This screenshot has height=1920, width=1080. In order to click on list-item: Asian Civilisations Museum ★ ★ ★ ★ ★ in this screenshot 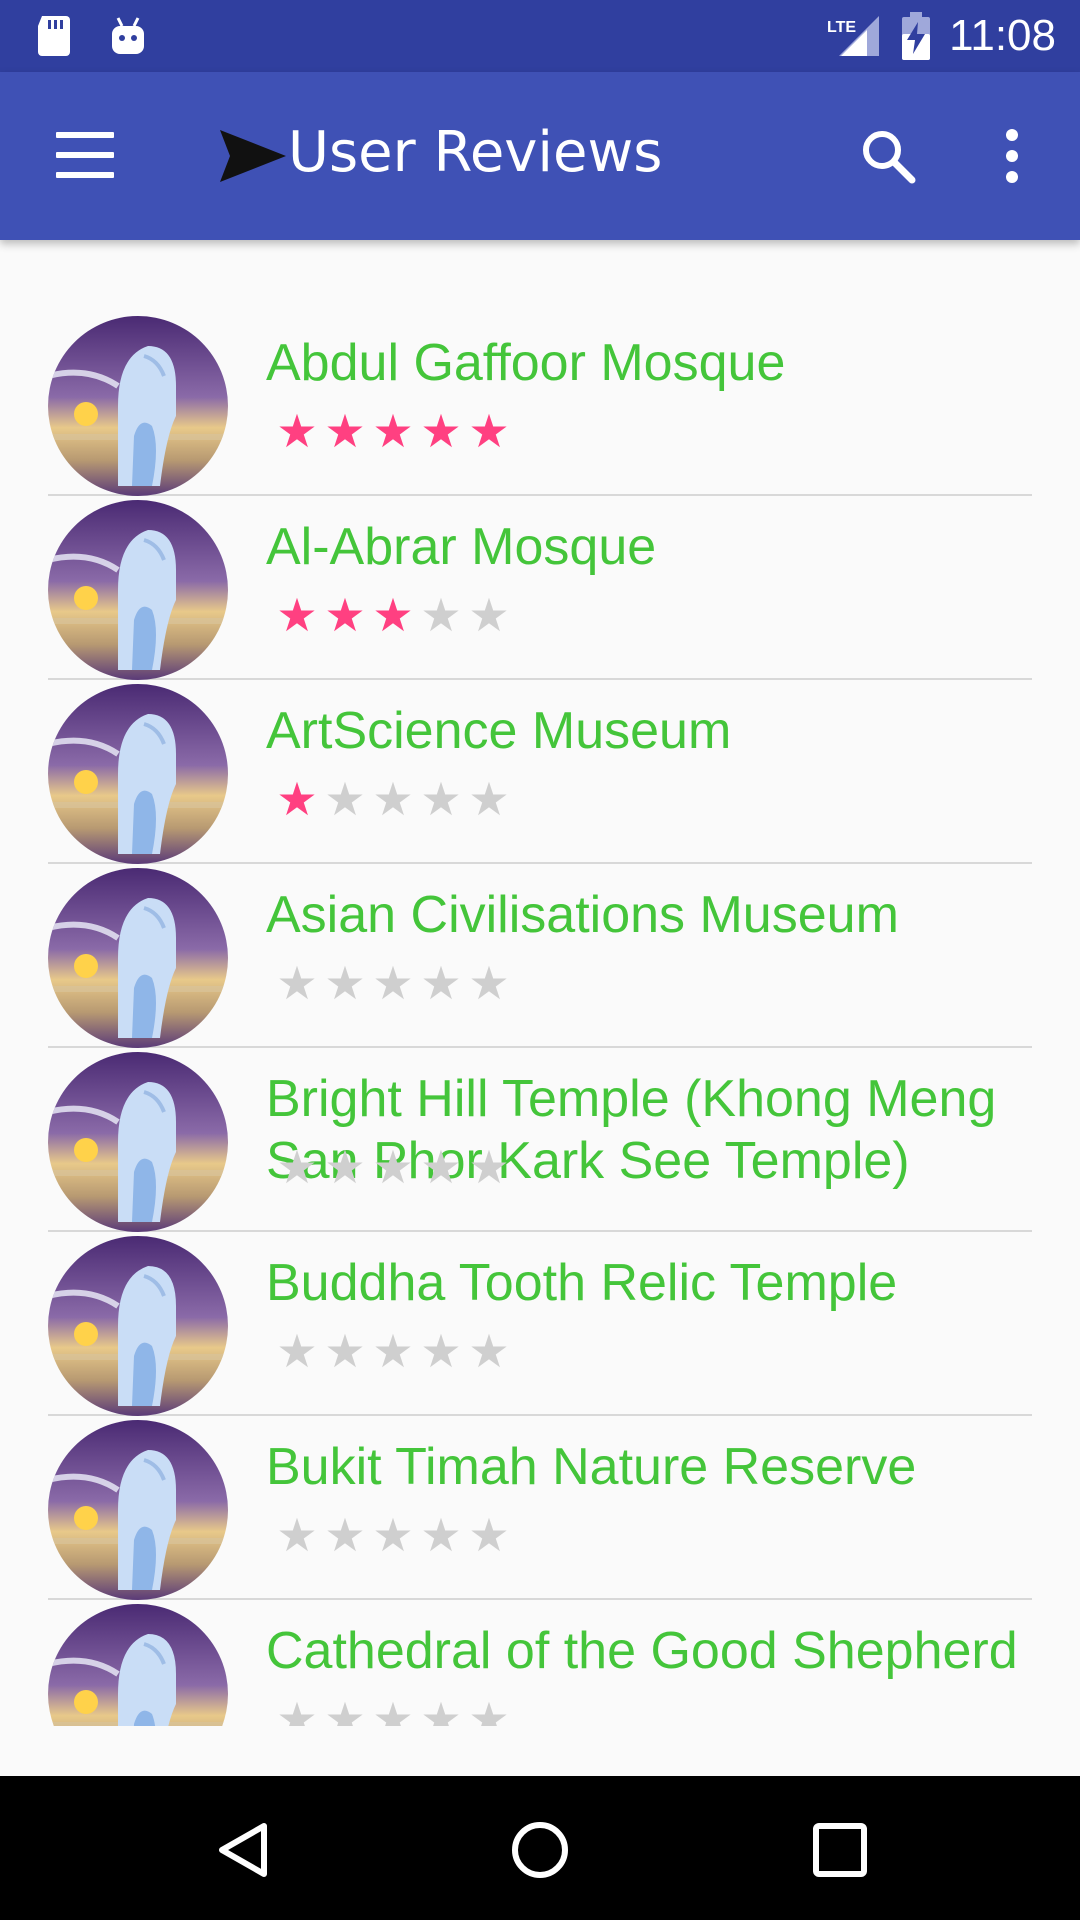, I will do `click(540, 956)`.